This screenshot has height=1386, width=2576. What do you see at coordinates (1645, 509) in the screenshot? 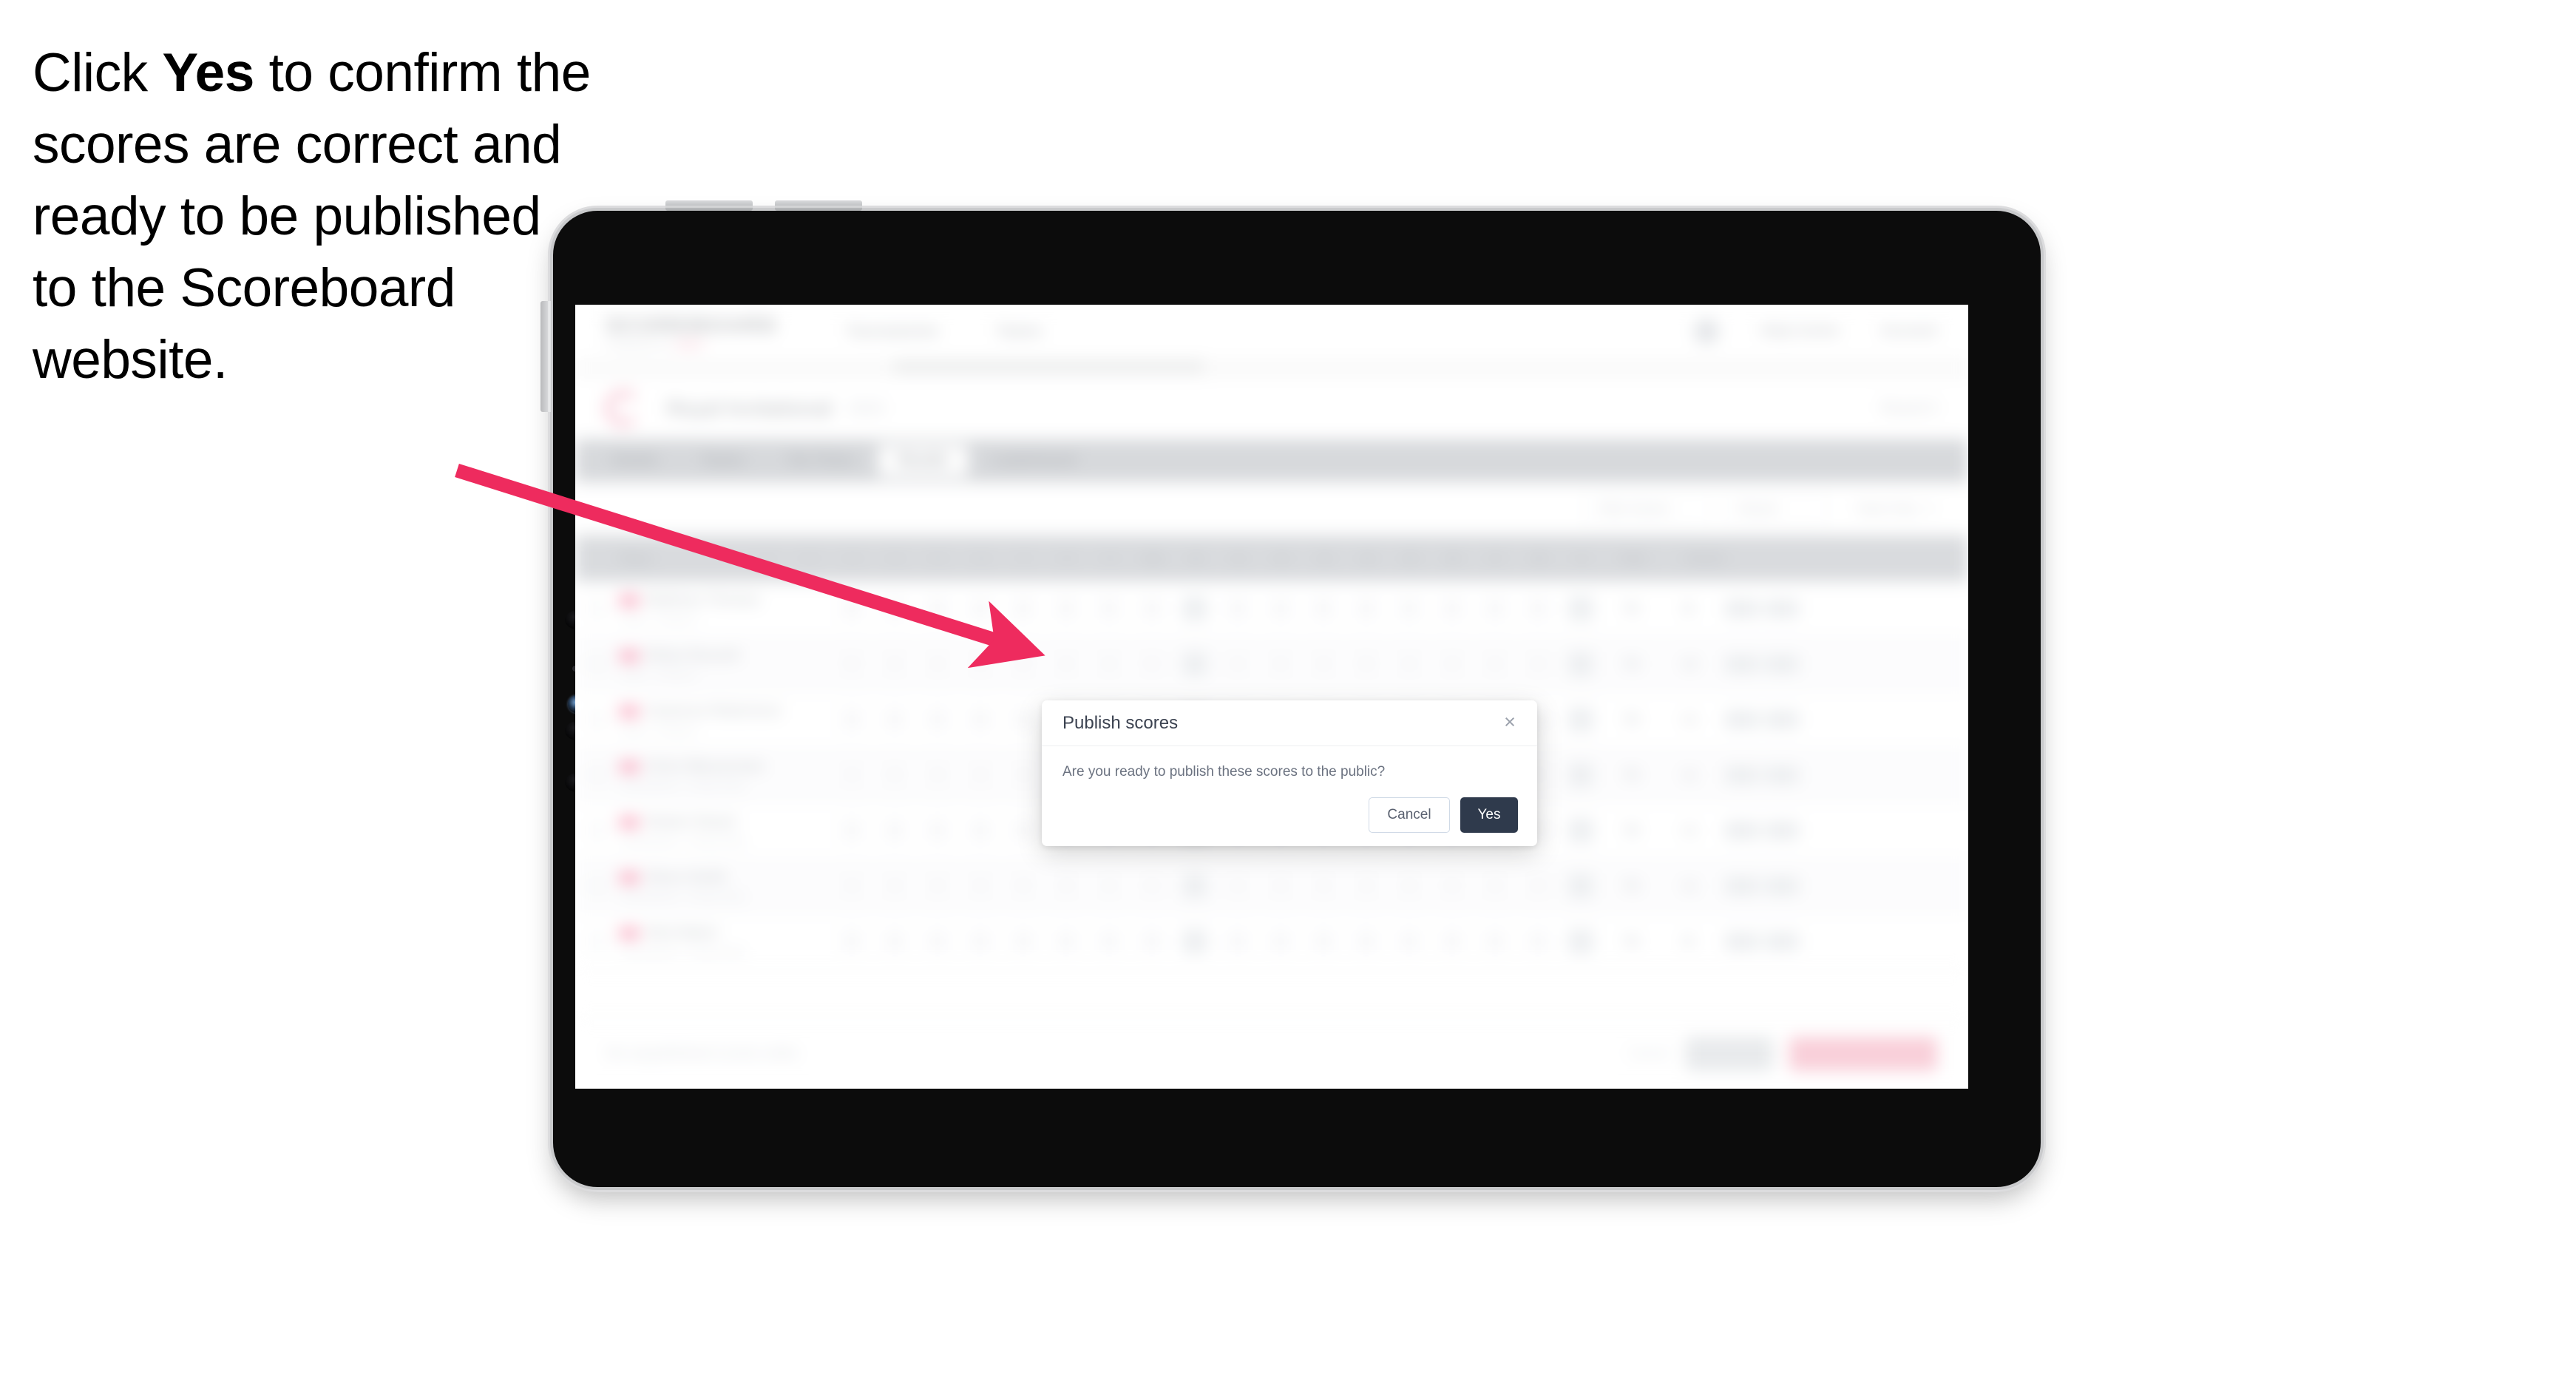
I see `filter-scores-select: Filter Scores` at bounding box center [1645, 509].